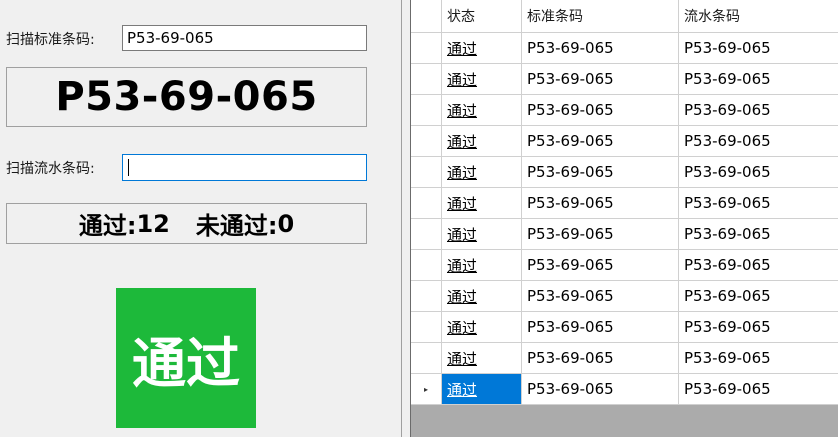 This screenshot has width=838, height=437. I want to click on current-row-indicator-icon: ▸, so click(425, 389).